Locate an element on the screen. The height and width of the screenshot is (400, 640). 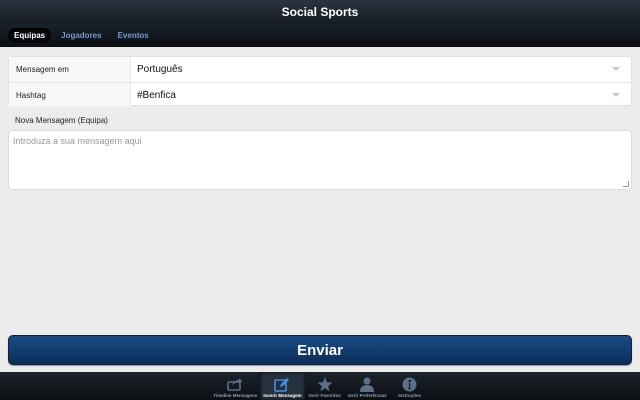
language-select: Mensagem em Português is located at coordinates (320, 69).